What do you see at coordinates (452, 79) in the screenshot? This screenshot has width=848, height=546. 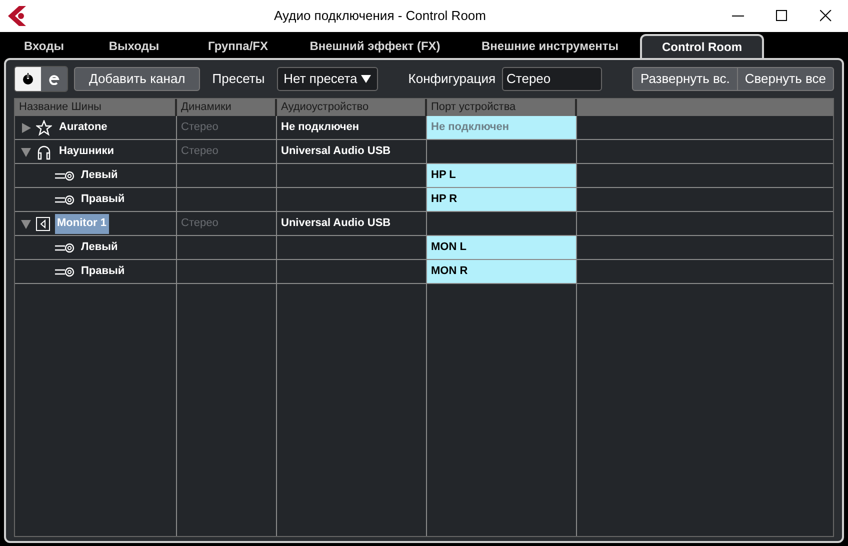 I see `configuration-label: Конфигурация` at bounding box center [452, 79].